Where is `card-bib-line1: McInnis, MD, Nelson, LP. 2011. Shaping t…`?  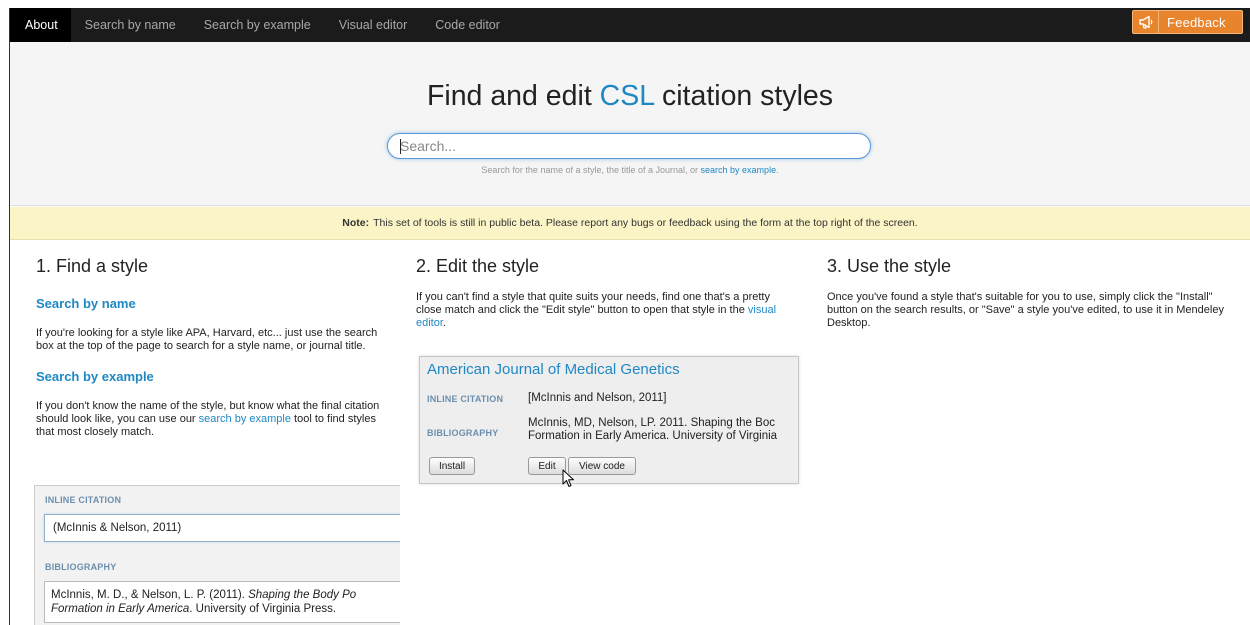
card-bib-line1: McInnis, MD, Nelson, LP. 2011. Shaping t… is located at coordinates (651, 423).